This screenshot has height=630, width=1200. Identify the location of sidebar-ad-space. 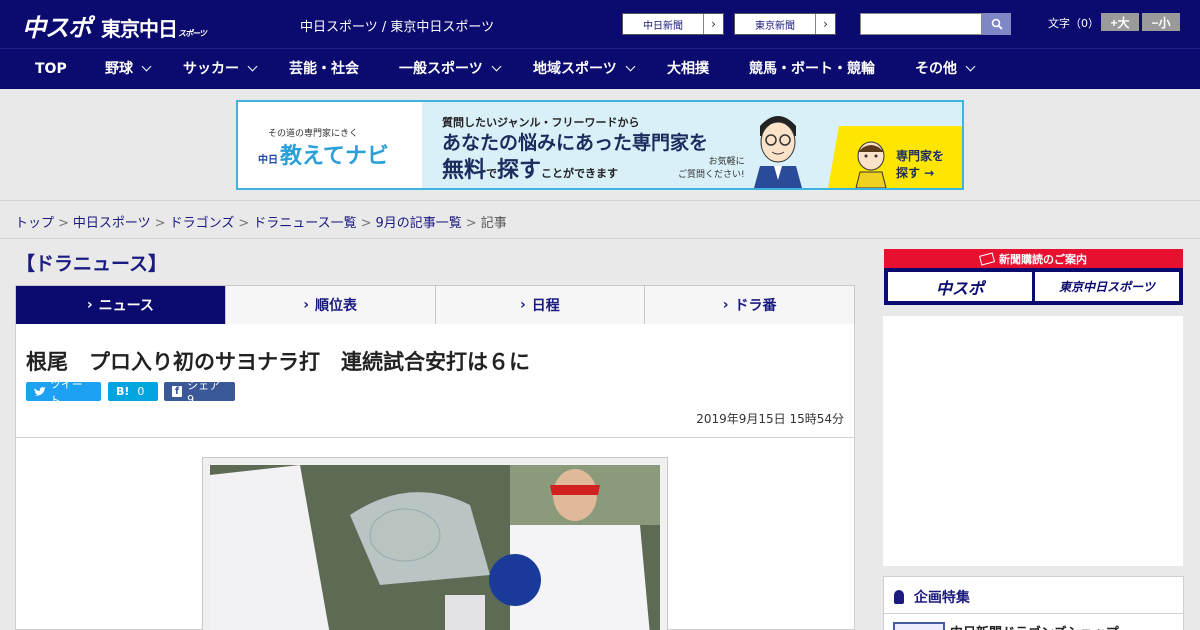
(1033, 441).